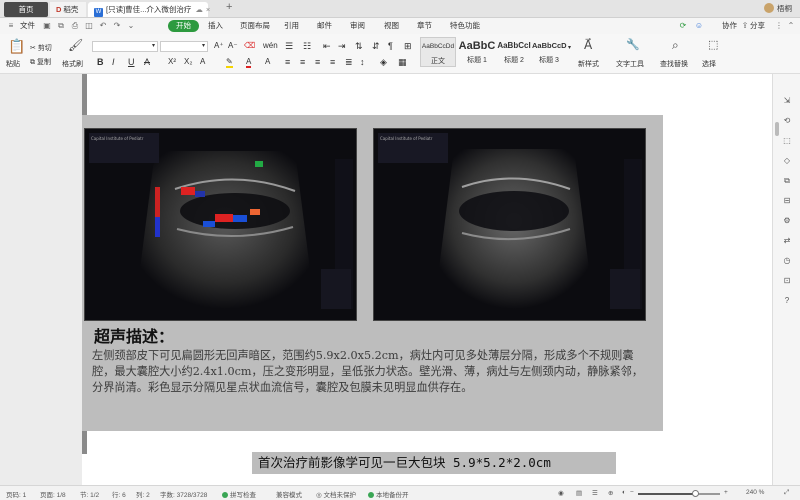  Describe the element at coordinates (287, 62) in the screenshot. I see `align-left-icon: ≡` at that location.